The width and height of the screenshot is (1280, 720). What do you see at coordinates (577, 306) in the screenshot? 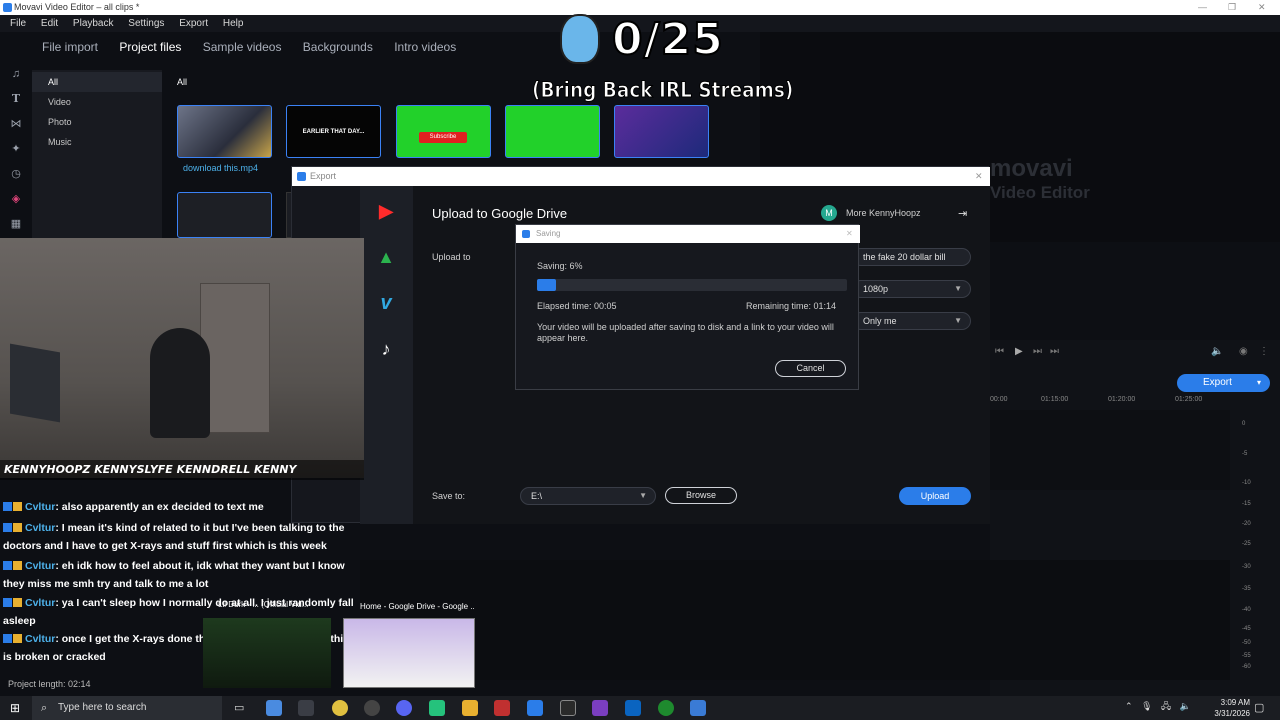
I see `elapsed-time: Elapsed time: 00:05` at bounding box center [577, 306].